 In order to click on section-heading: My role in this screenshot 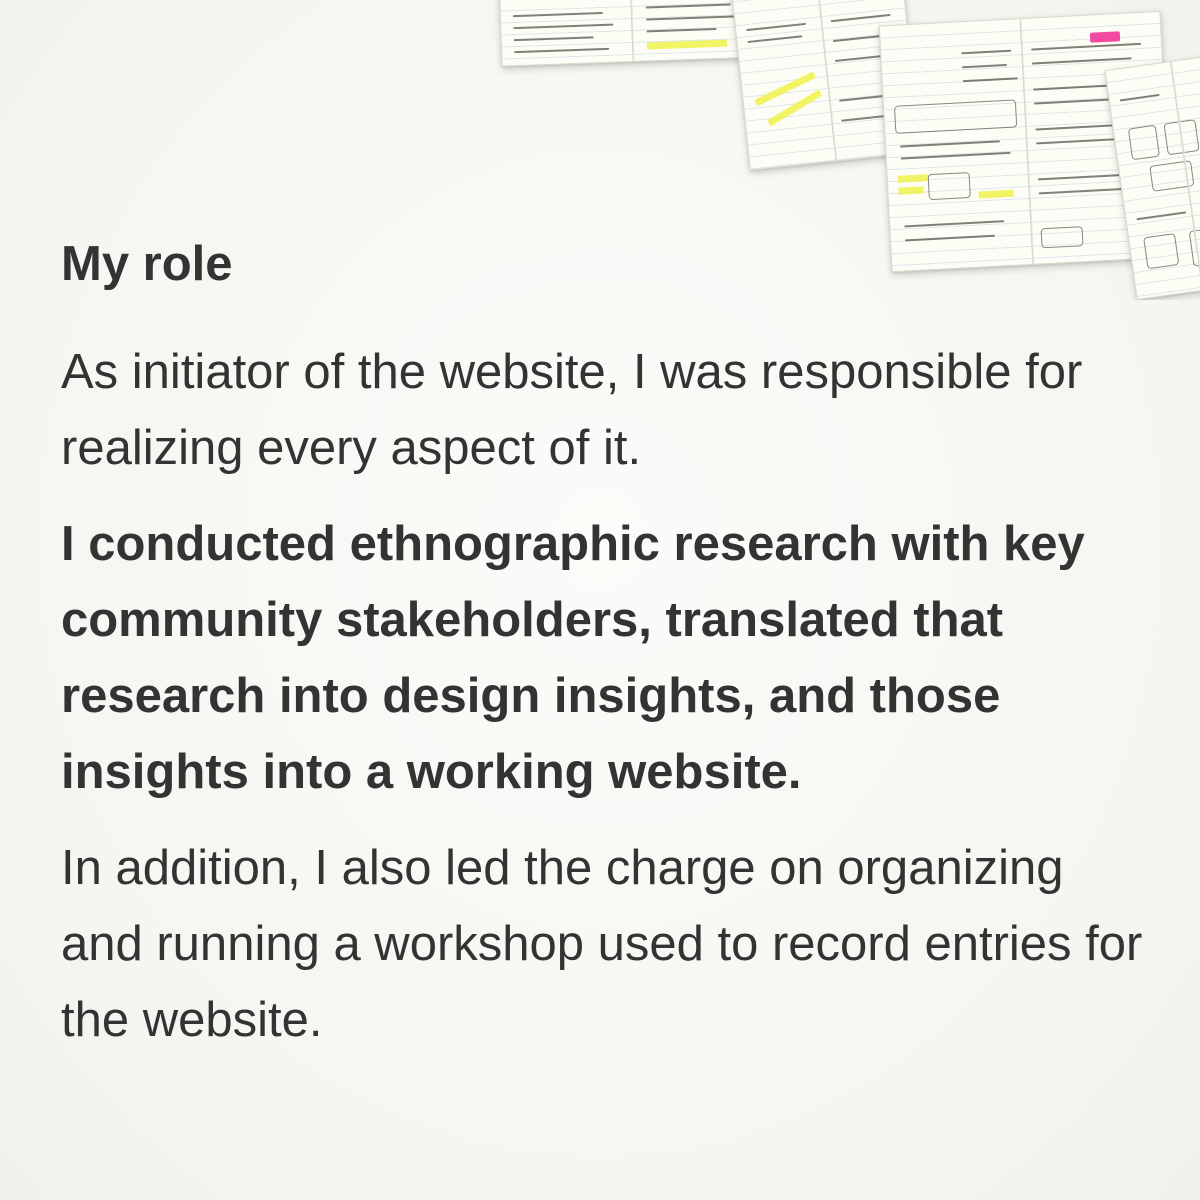, I will do `click(147, 264)`.